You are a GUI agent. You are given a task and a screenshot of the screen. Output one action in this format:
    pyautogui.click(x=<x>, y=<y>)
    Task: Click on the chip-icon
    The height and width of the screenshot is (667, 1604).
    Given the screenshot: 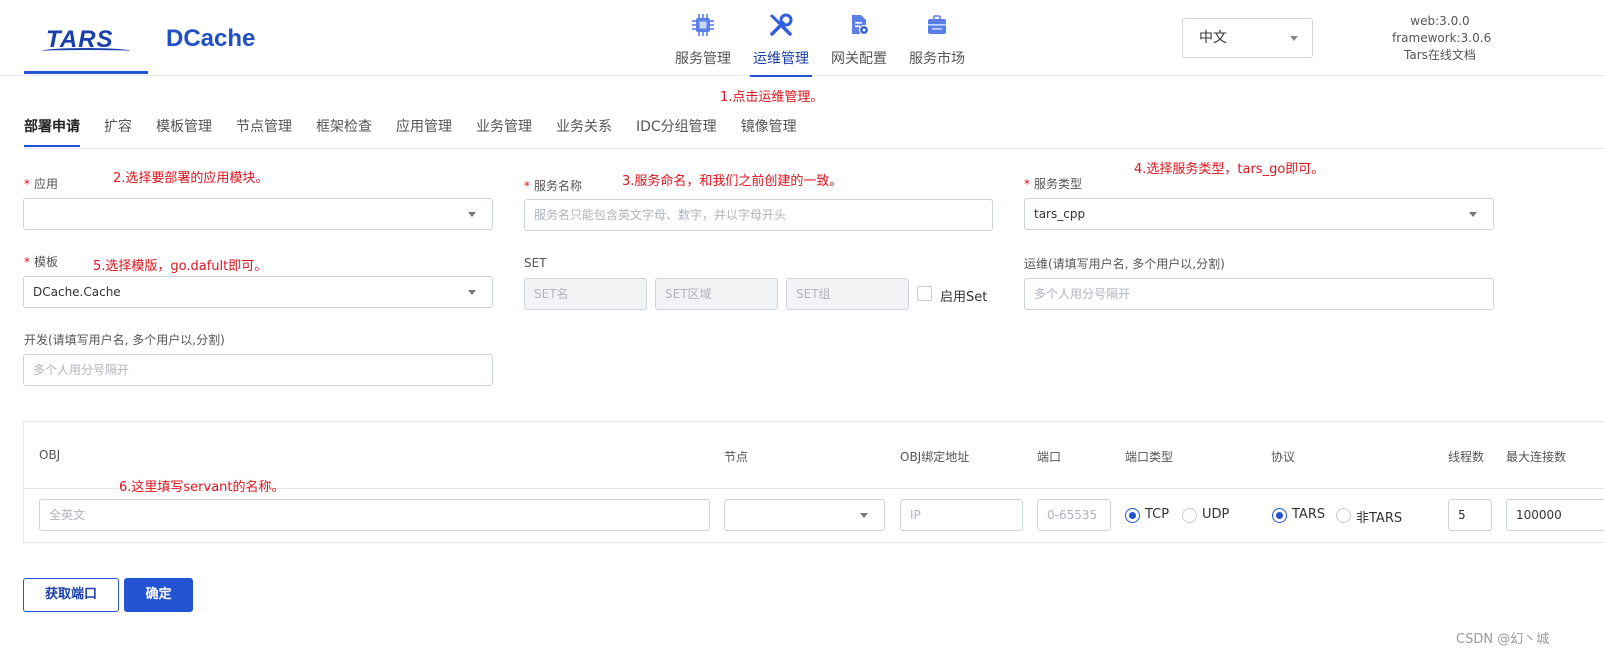 What is the action you would take?
    pyautogui.click(x=703, y=25)
    